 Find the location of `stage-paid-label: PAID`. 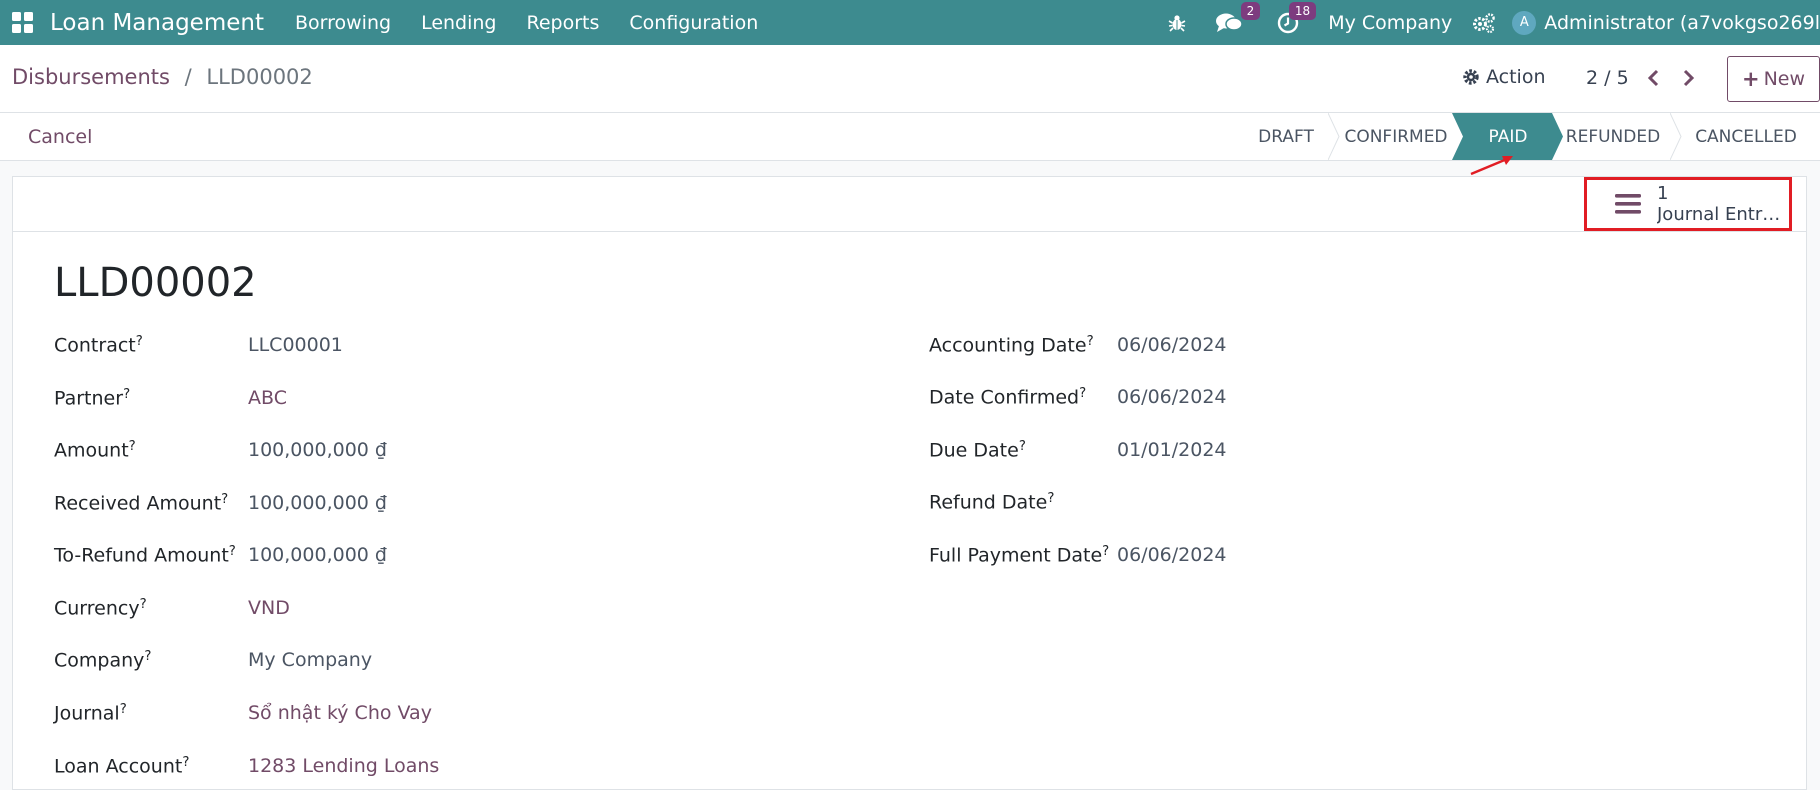

stage-paid-label: PAID is located at coordinates (1508, 136).